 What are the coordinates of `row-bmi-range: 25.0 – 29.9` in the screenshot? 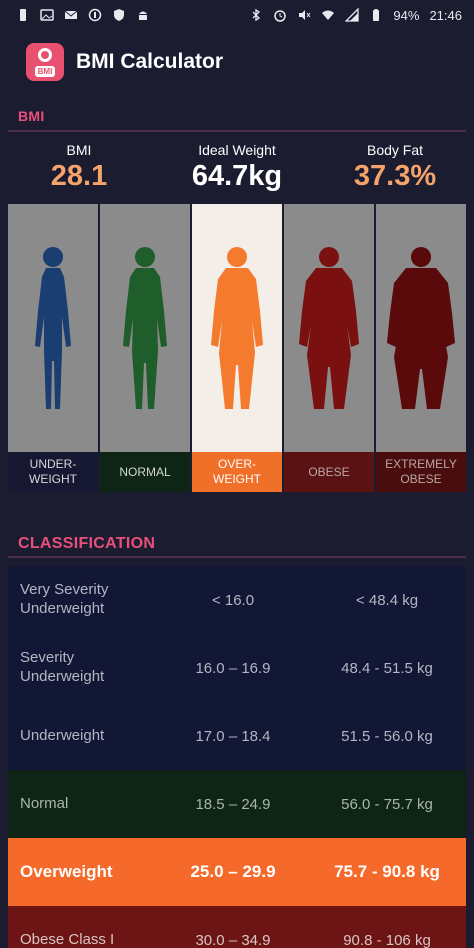 It's located at (233, 871).